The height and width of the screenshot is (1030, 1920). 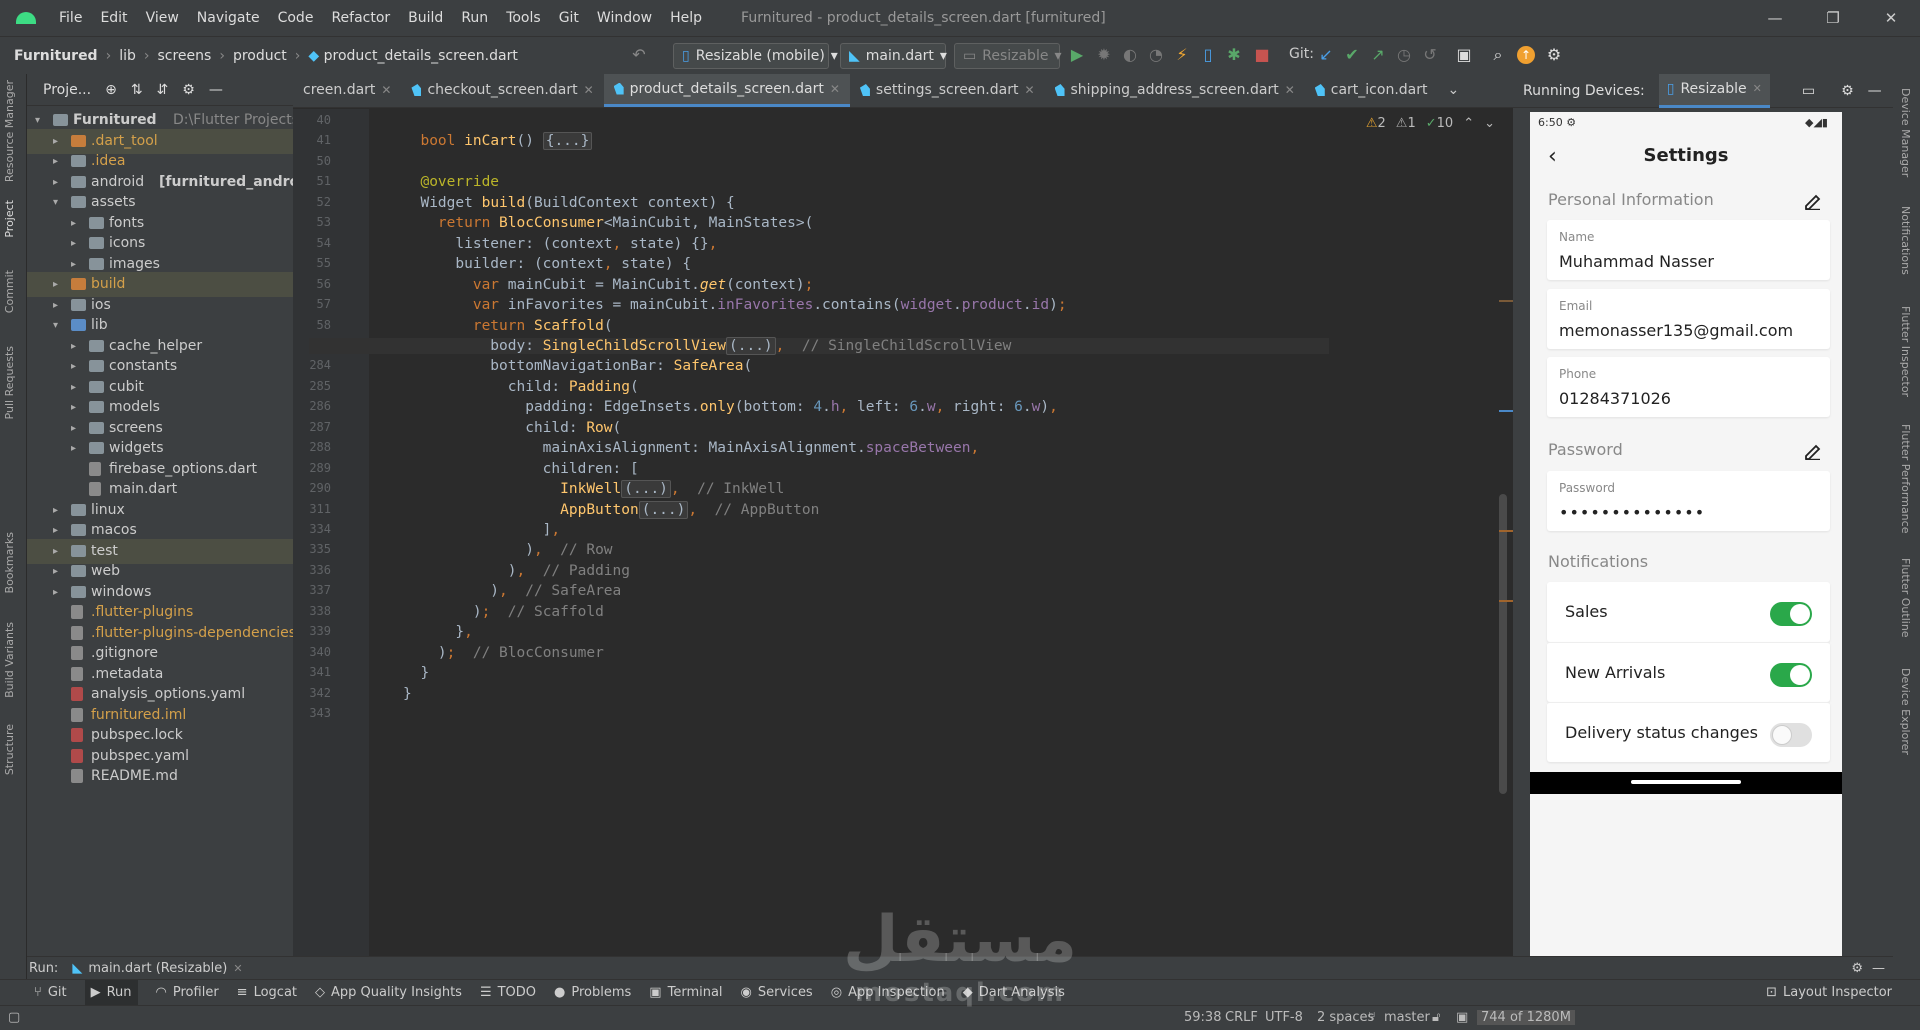 What do you see at coordinates (312, 140) in the screenshot?
I see `line-number: 41` at bounding box center [312, 140].